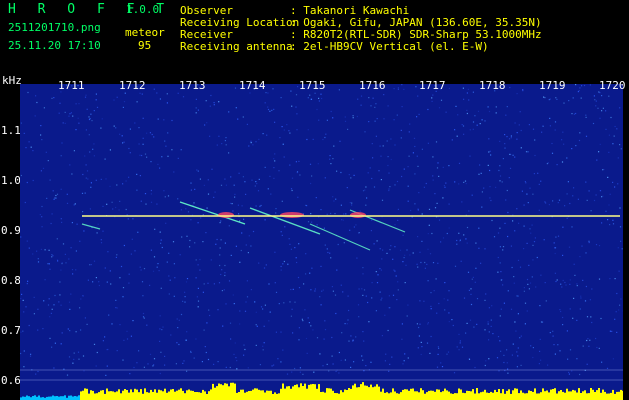 The image size is (629, 400). Describe the element at coordinates (236, 46) in the screenshot. I see `antenna-label: Receiving antenna` at that location.